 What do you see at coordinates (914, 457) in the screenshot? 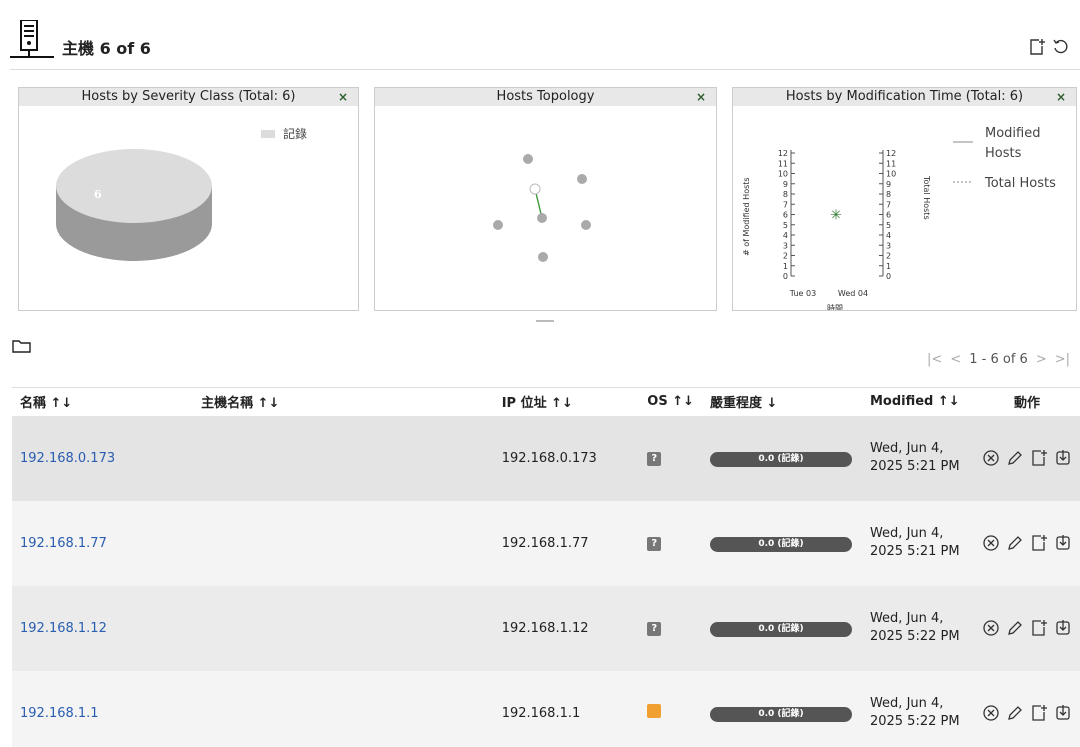
I see `modified-date: Wed, Jun 4, 2025 5:21 PM` at bounding box center [914, 457].